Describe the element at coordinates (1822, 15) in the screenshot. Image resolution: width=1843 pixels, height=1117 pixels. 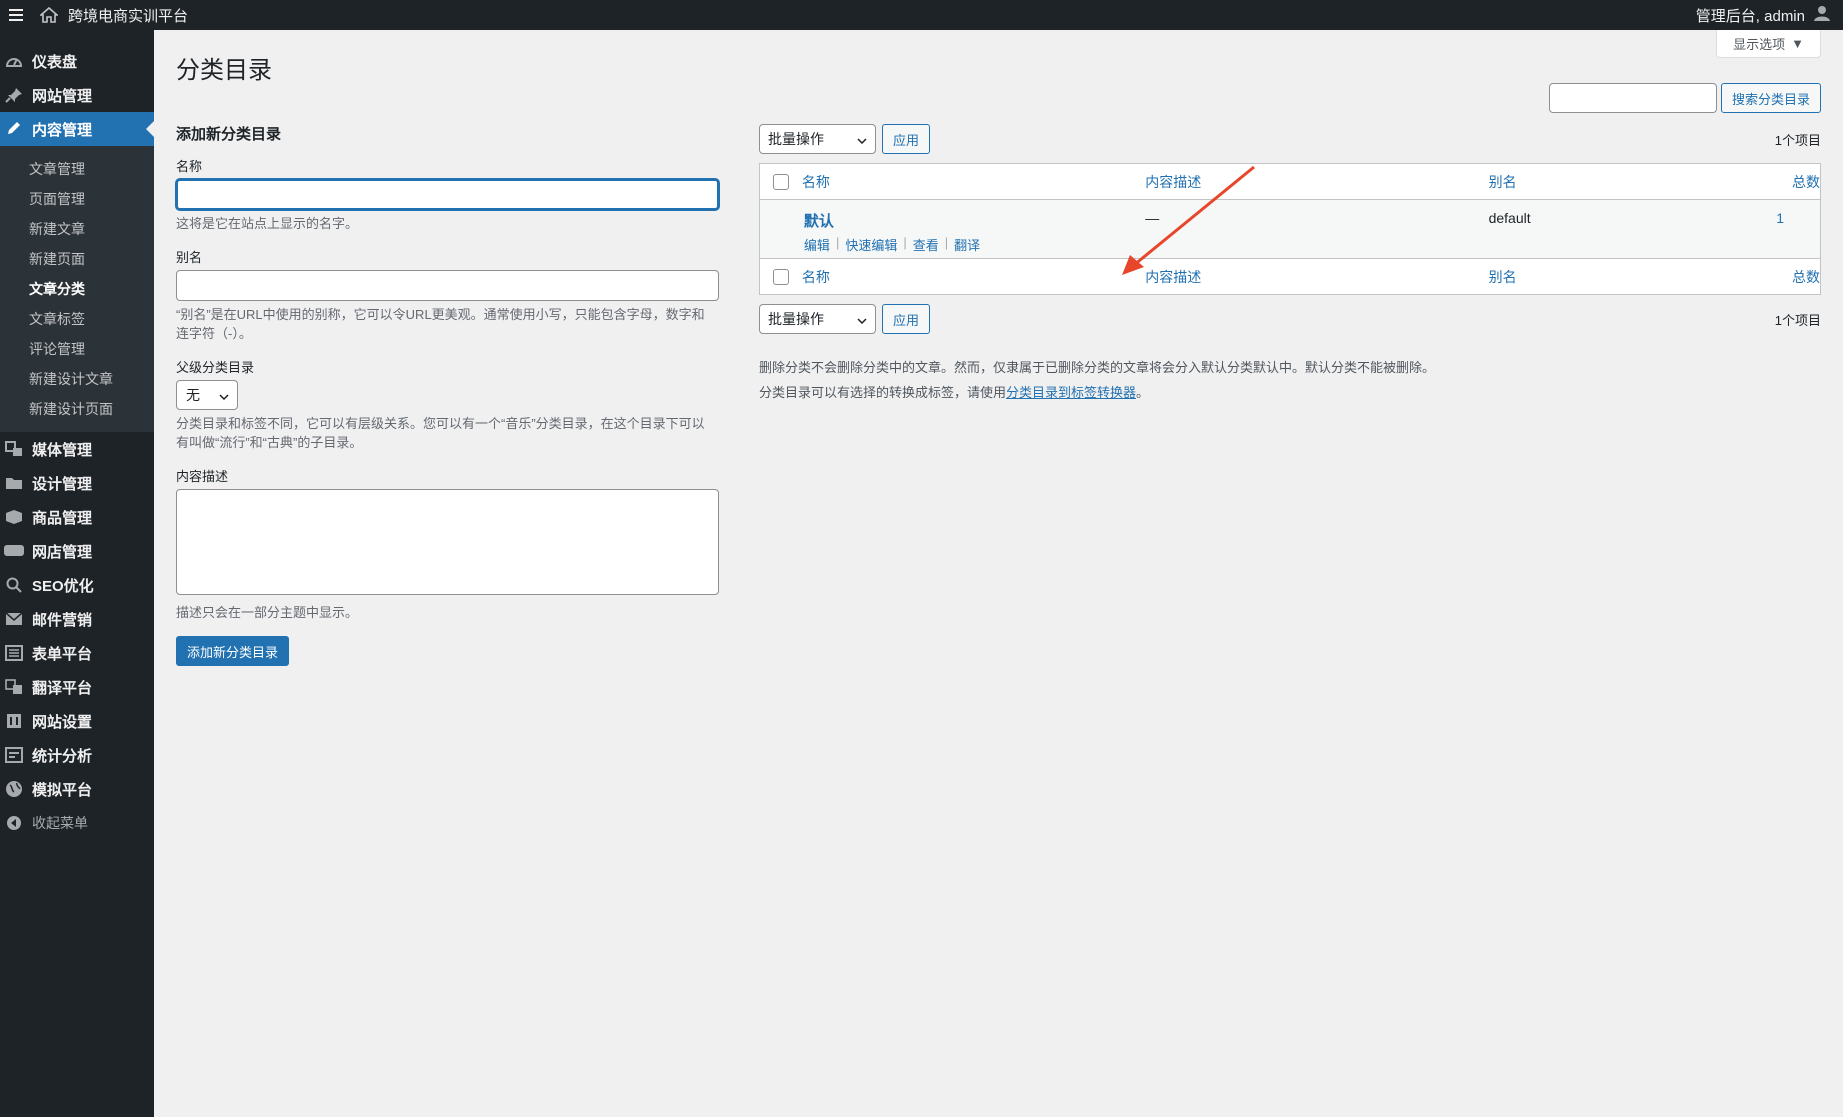
I see `user-avatar-icon` at that location.